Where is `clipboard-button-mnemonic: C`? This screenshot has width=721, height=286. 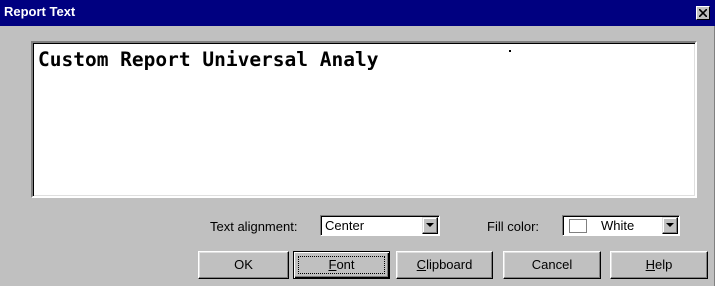
clipboard-button-mnemonic: C is located at coordinates (421, 264).